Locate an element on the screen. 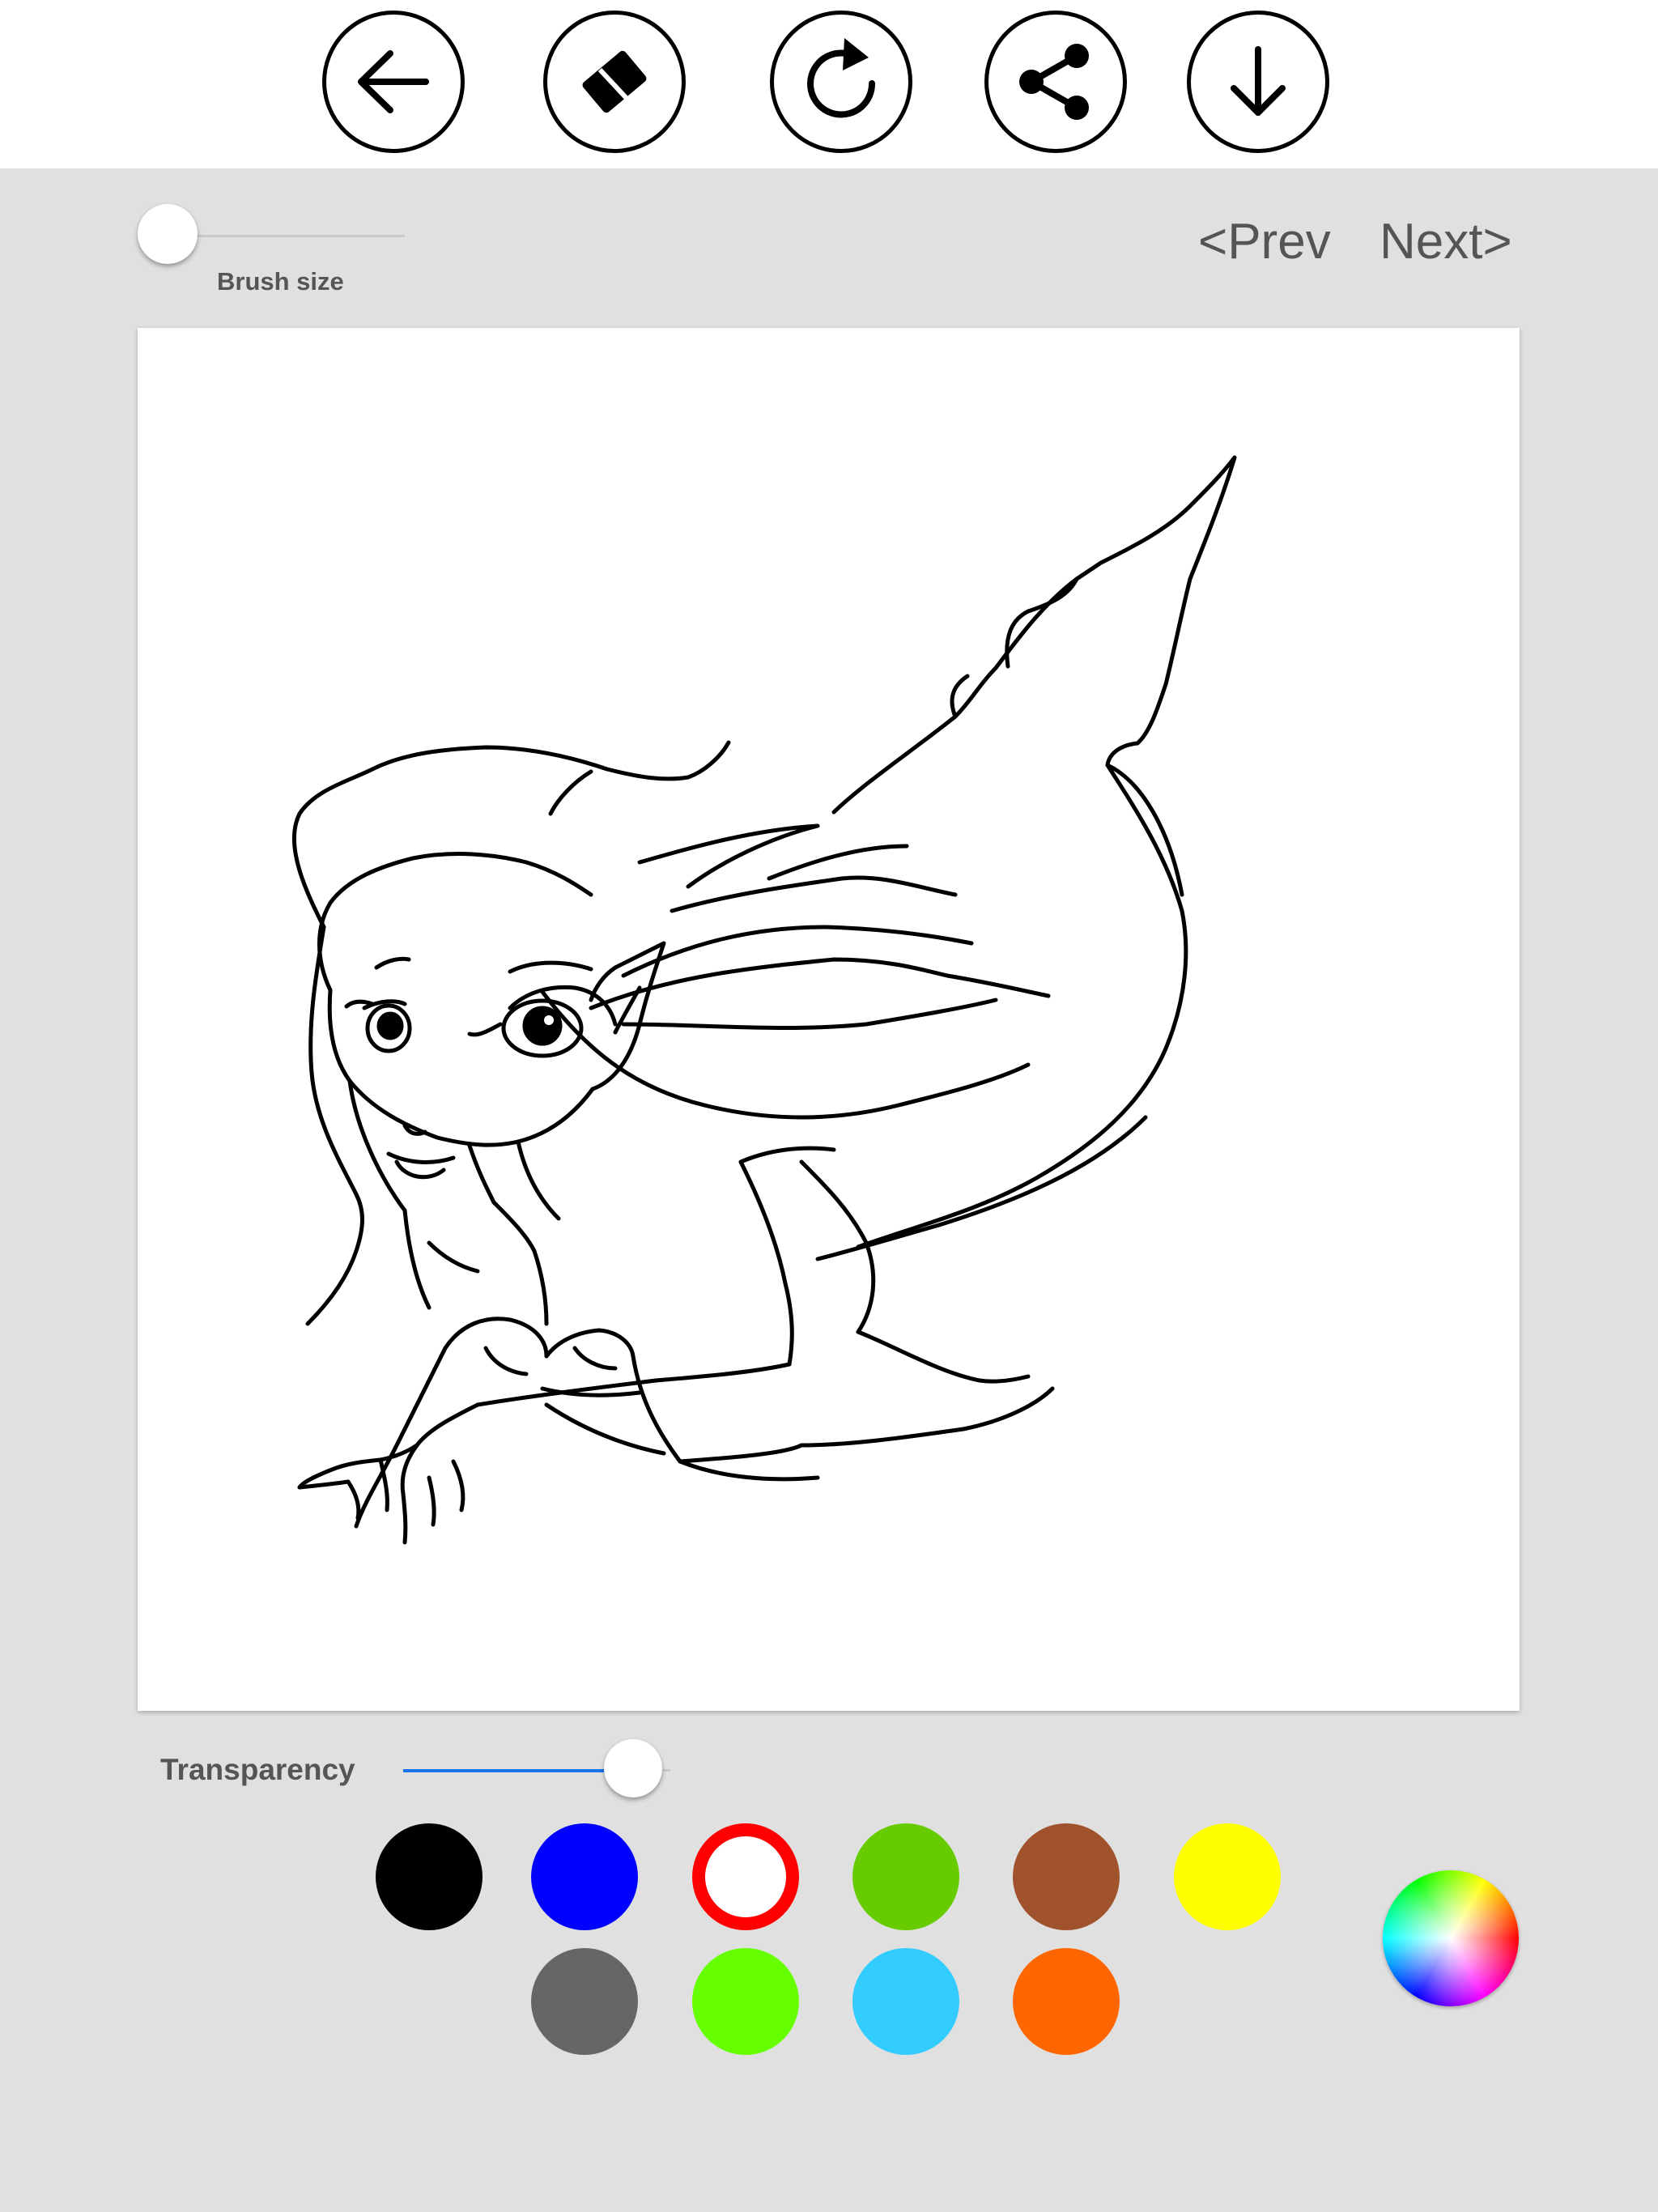  back-button is located at coordinates (393, 82).